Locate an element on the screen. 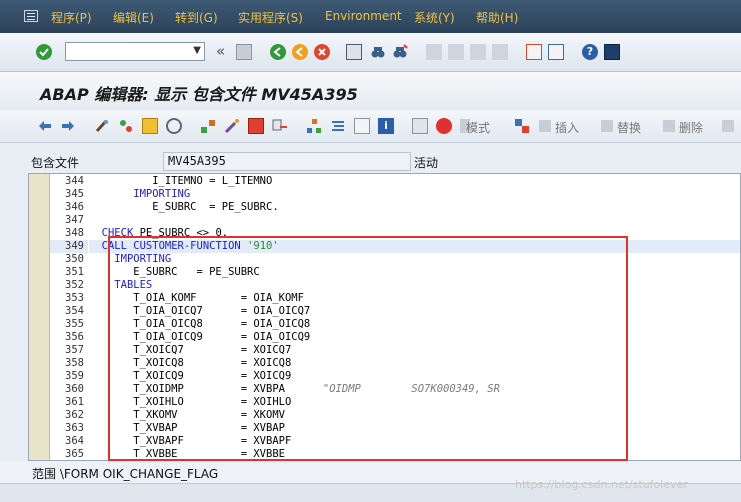 This screenshot has width=741, height=502. menu-program: 程序(P) is located at coordinates (71, 17).